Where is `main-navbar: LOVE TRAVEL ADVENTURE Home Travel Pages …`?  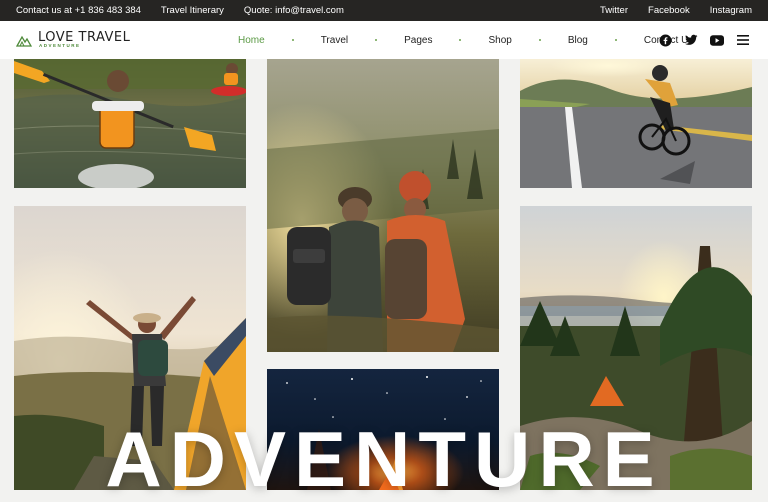
main-navbar: LOVE TRAVEL ADVENTURE Home Travel Pages … is located at coordinates (384, 40).